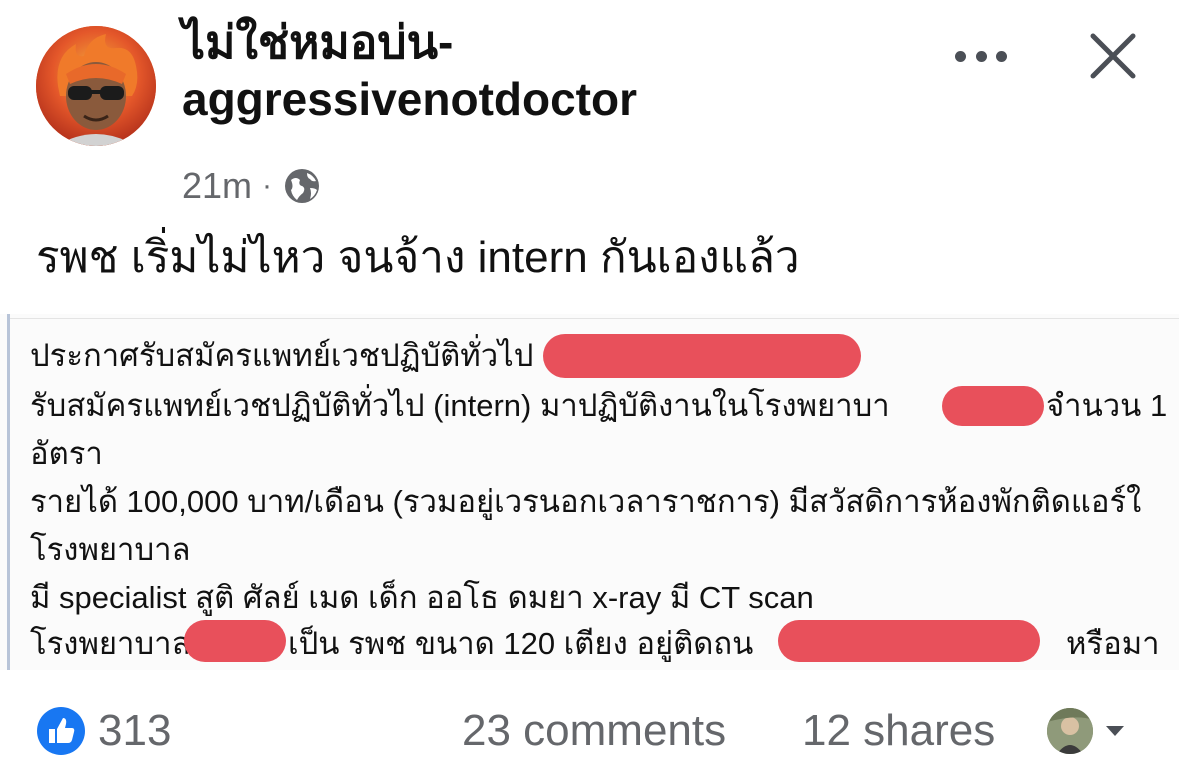  What do you see at coordinates (418, 257) in the screenshot?
I see `post-caption: รพช เริ่มไม่ไหว จนจ้าง intern กันเองแล้ว` at bounding box center [418, 257].